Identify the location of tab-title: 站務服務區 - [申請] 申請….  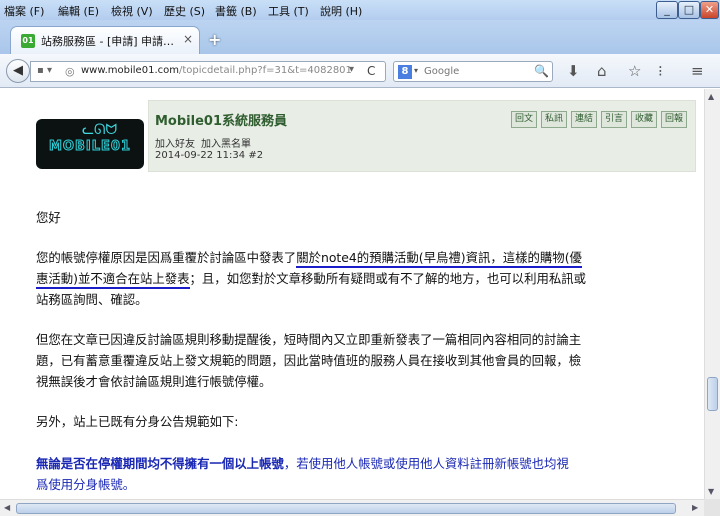
(108, 41).